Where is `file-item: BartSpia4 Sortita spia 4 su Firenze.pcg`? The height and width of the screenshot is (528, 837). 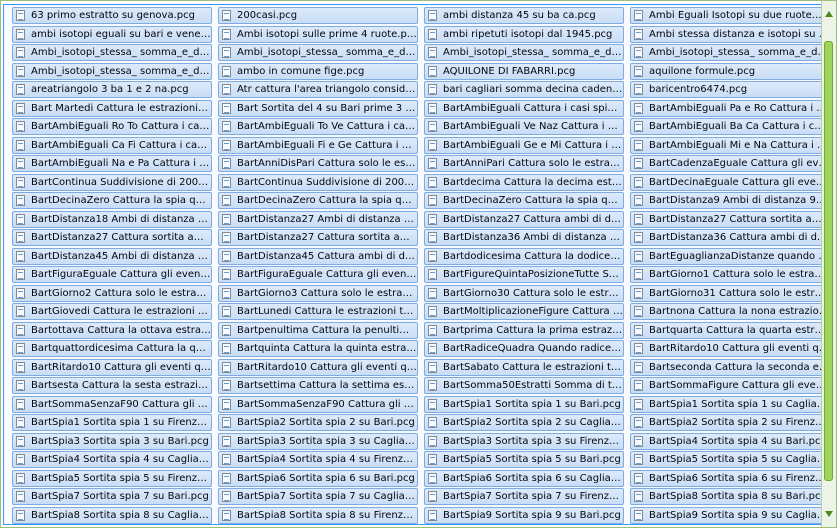
file-item: BartSpia4 Sortita spia 4 su Firenze.pcg is located at coordinates (318, 459).